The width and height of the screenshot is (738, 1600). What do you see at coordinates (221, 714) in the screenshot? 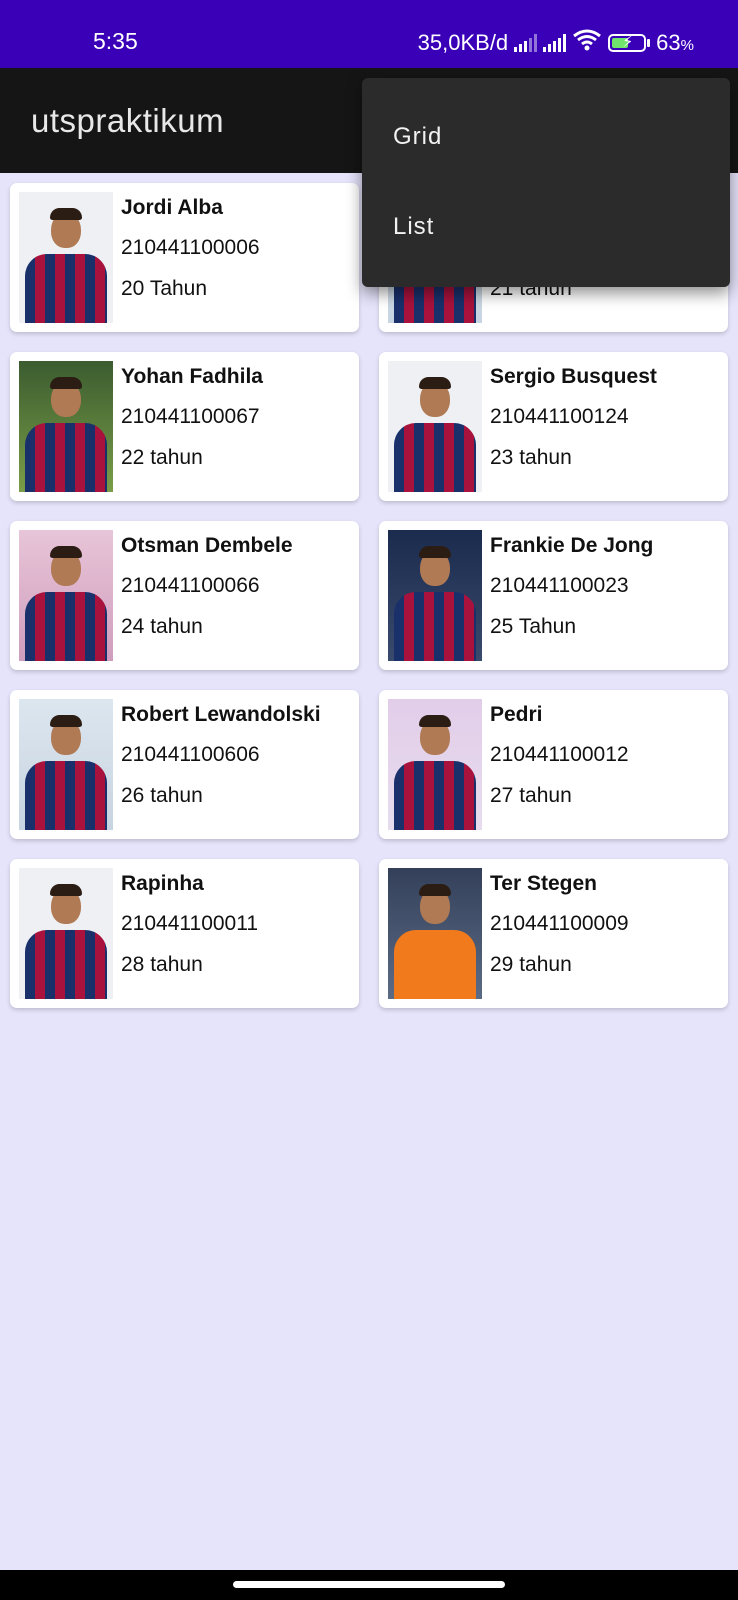
I see `player-name: Robert Lewandolski` at bounding box center [221, 714].